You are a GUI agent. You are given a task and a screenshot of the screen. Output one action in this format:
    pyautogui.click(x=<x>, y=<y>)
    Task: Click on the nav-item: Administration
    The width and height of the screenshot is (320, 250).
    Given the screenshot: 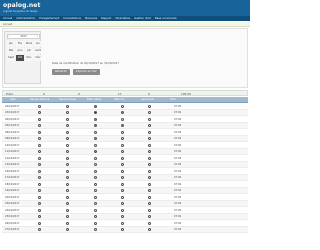 What is the action you would take?
    pyautogui.click(x=25, y=18)
    